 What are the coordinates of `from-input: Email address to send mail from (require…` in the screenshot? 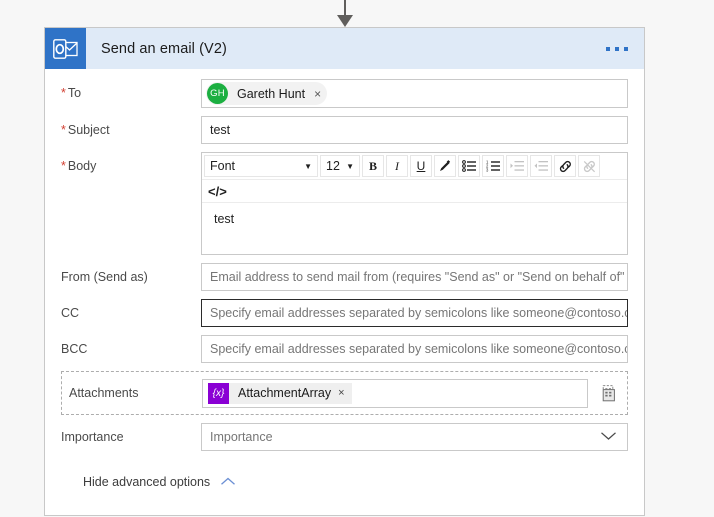 It's located at (414, 277).